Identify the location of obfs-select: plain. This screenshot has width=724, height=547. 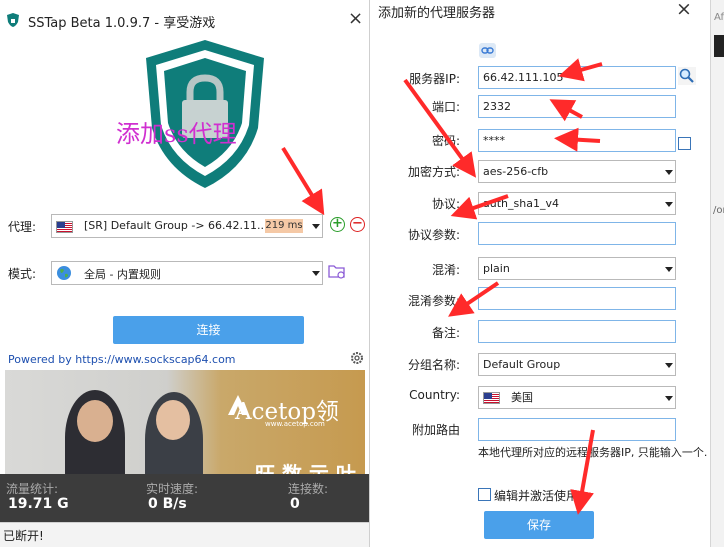
(577, 268).